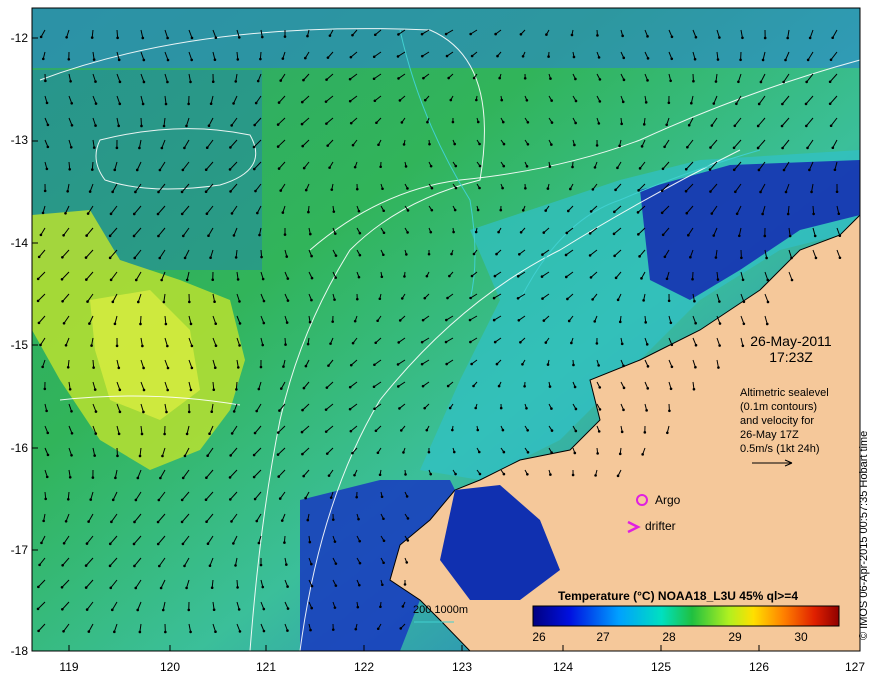 Image resolution: width=880 pixels, height=680 pixels. Describe the element at coordinates (777, 421) in the screenshot. I see `altimetric-note: and velocity for` at that location.